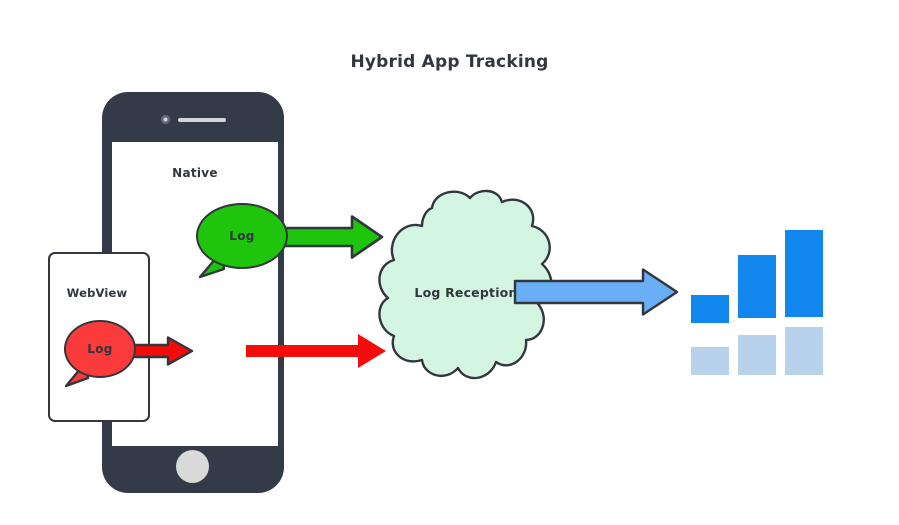 The width and height of the screenshot is (899, 525). Describe the element at coordinates (316, 351) in the screenshot. I see `arrow-webview-to-cloud` at that location.